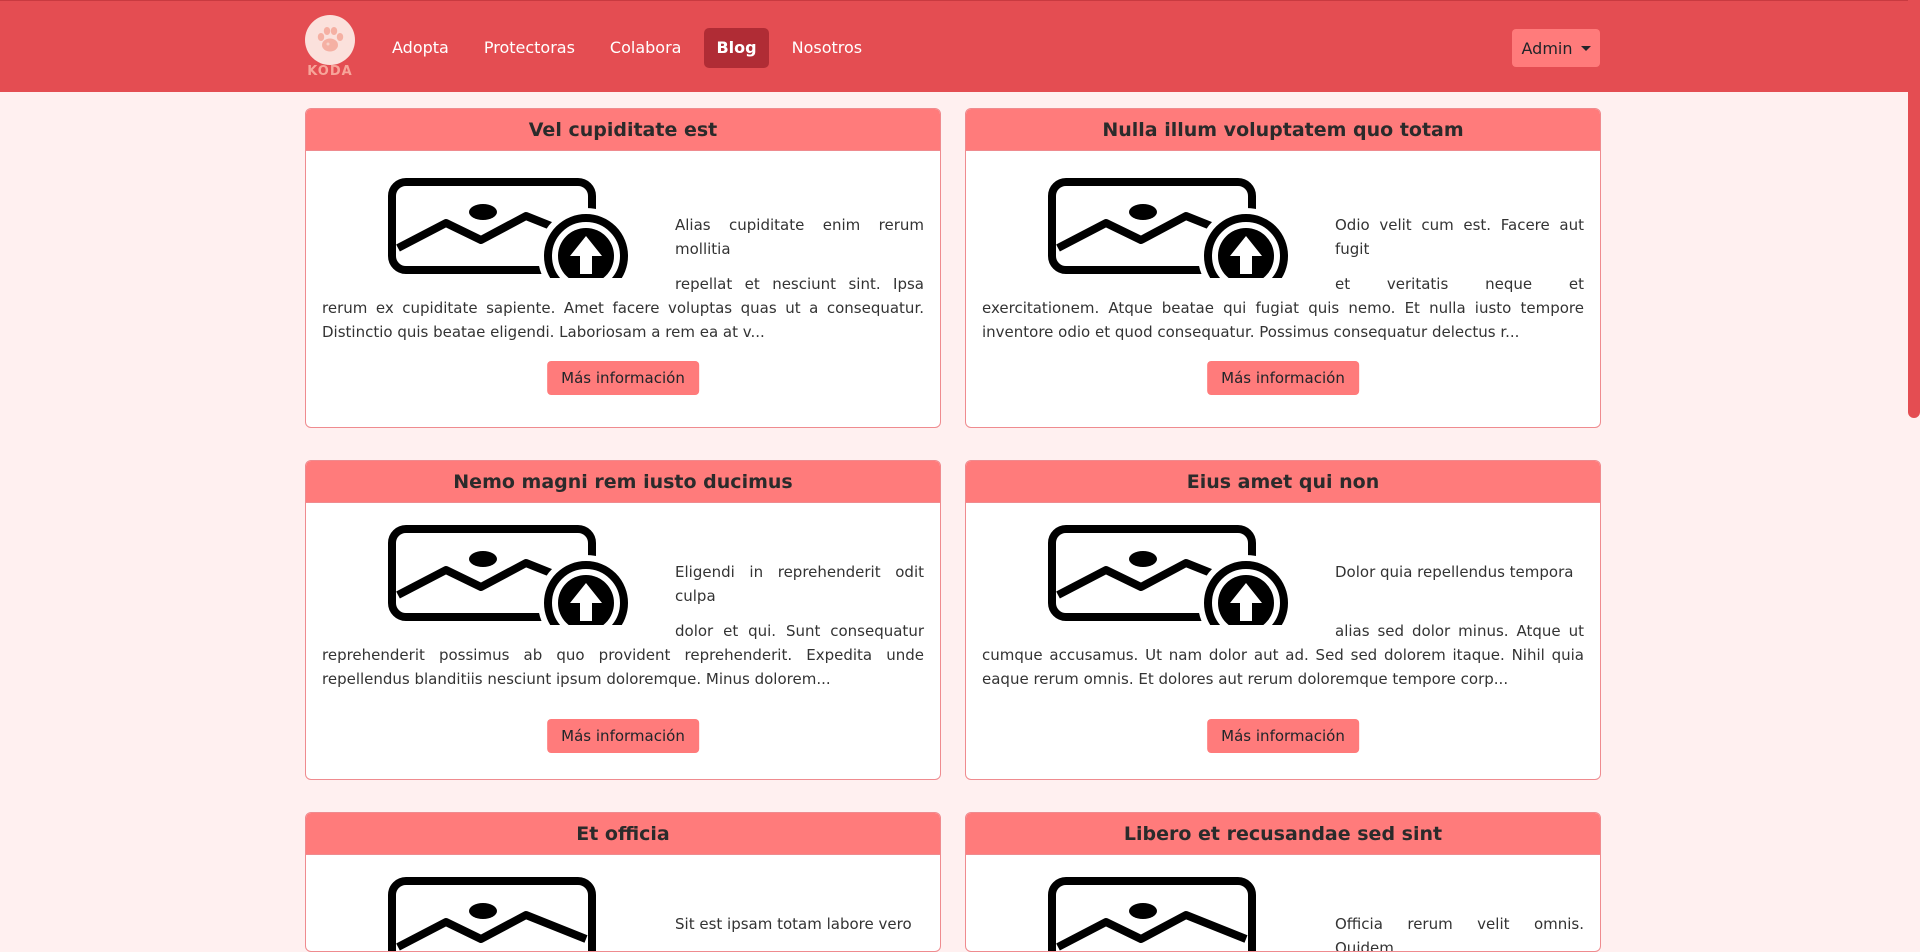 This screenshot has height=952, width=1920. Describe the element at coordinates (1283, 482) in the screenshot. I see `card-title: Eius amet qui non` at that location.